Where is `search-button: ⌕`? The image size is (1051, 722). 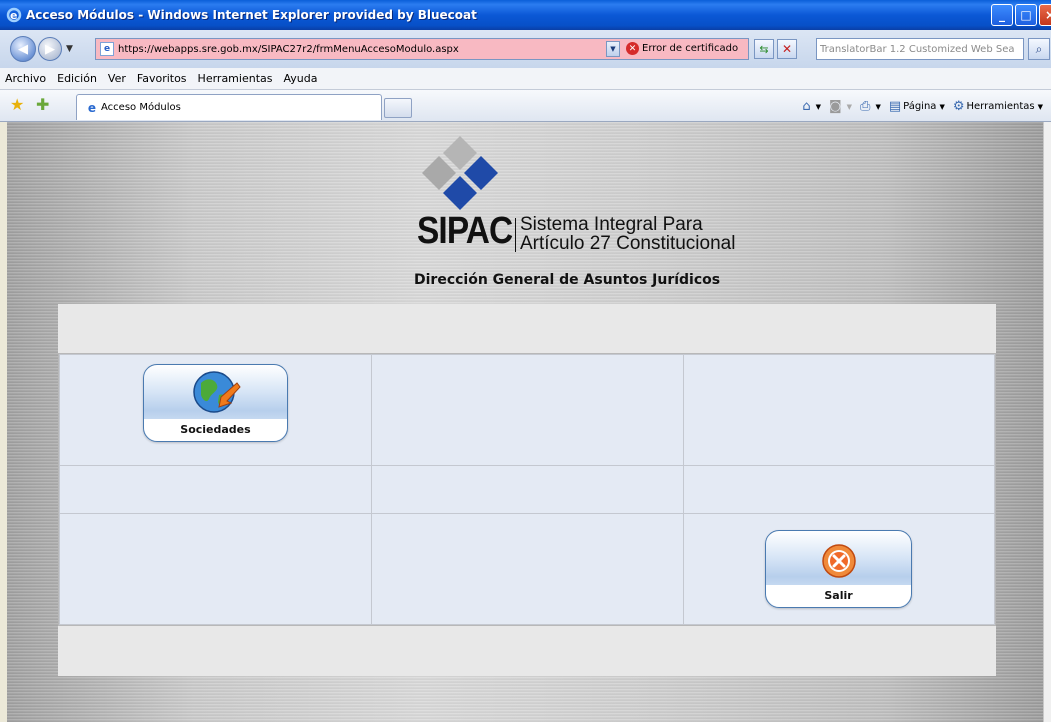
search-button: ⌕ is located at coordinates (1039, 49).